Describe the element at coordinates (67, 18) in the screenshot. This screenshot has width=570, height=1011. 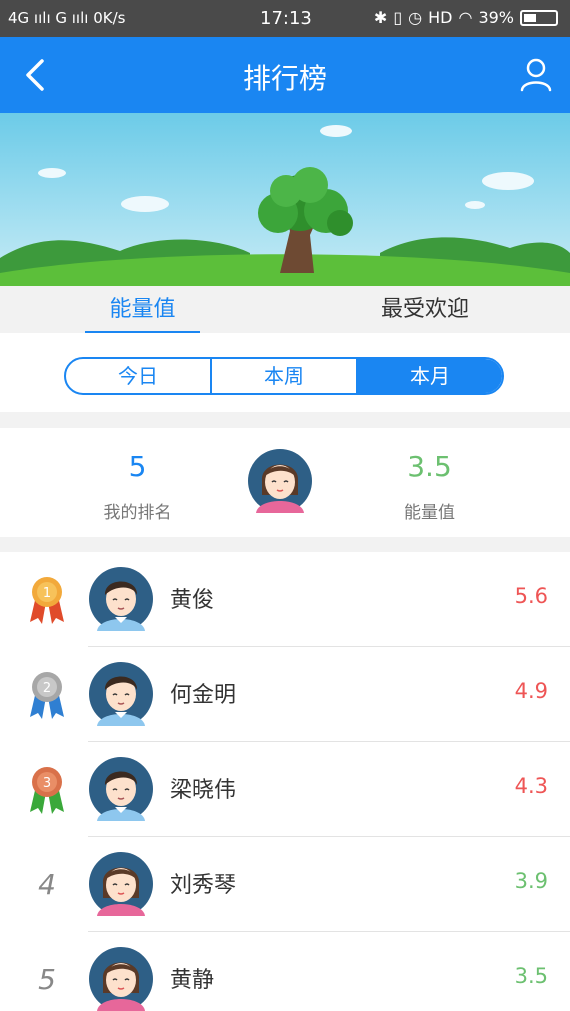
I see `network-status: 4G ıılı G ıılı 0K/s` at that location.